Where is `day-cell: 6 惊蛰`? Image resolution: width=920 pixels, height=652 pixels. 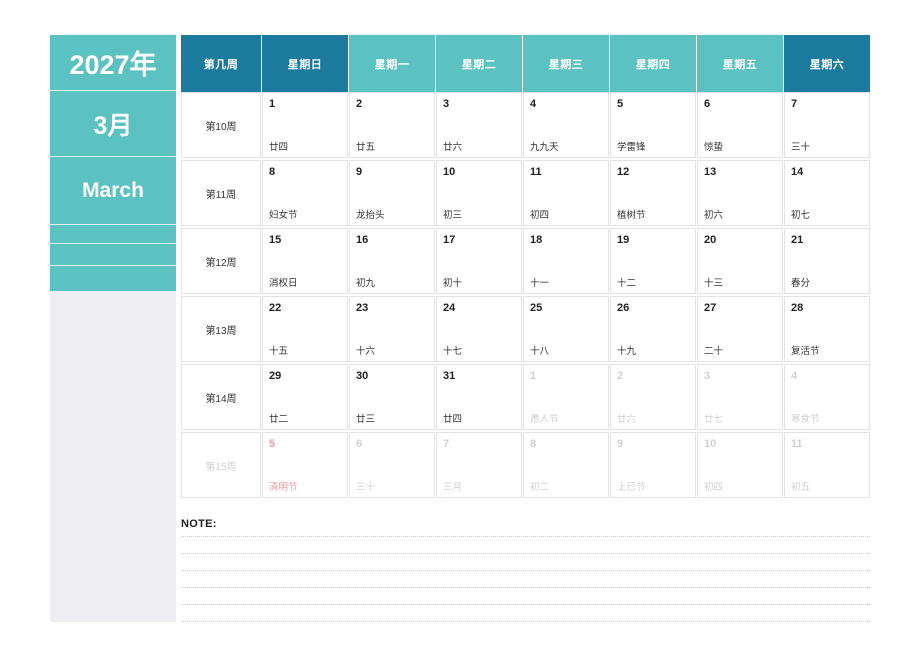
day-cell: 6 惊蛰 is located at coordinates (740, 125).